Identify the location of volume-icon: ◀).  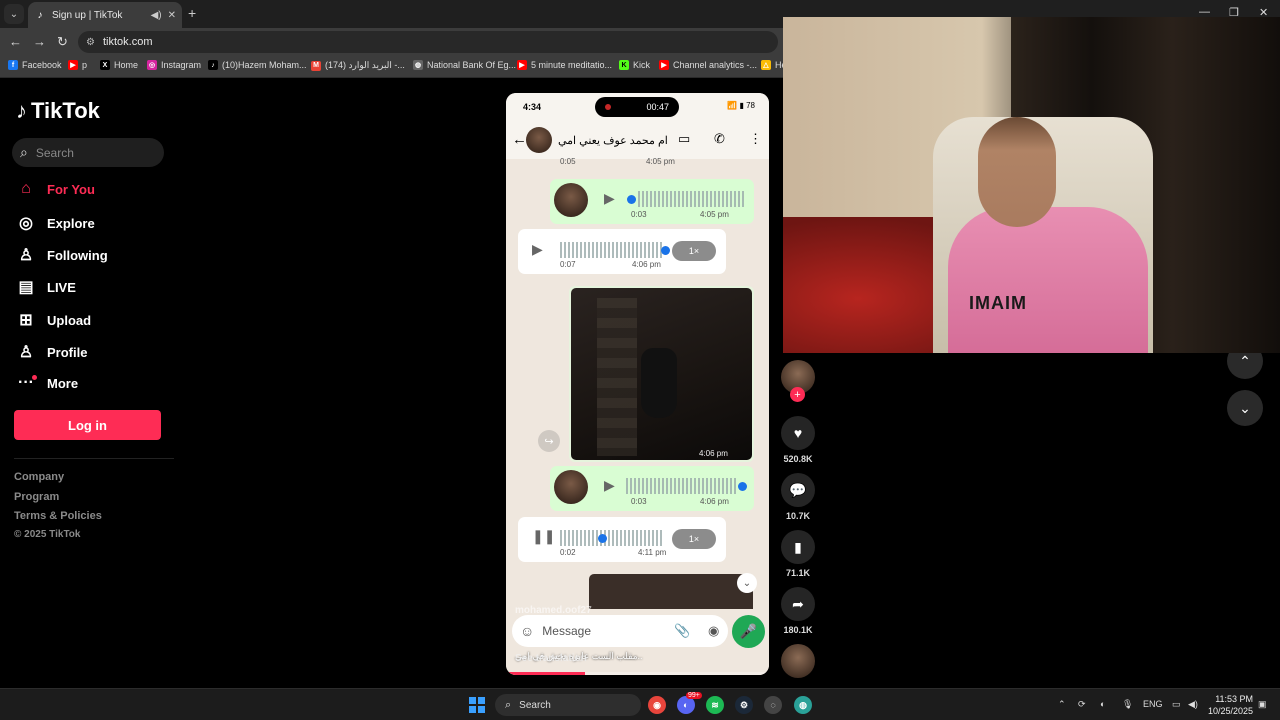
(1193, 704).